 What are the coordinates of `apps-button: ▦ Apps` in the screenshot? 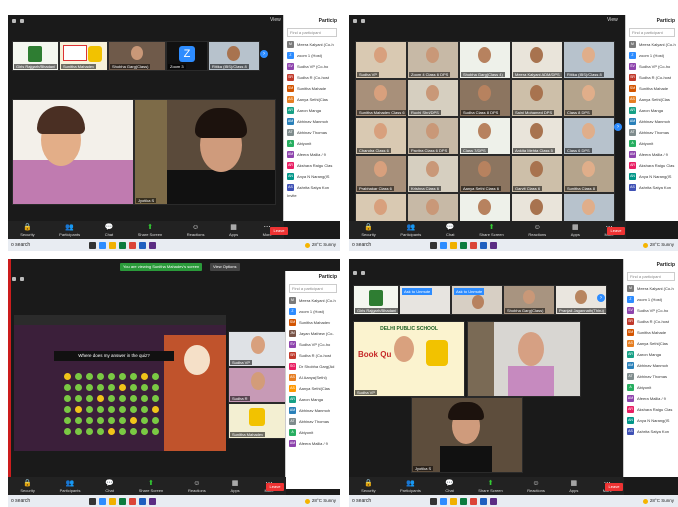 It's located at (573, 486).